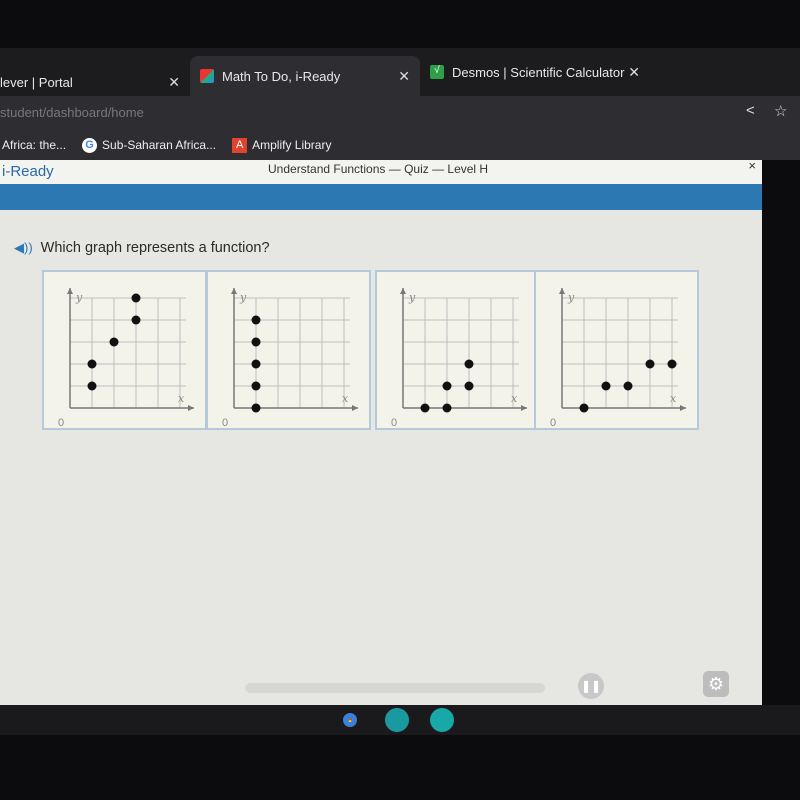 The width and height of the screenshot is (800, 800). What do you see at coordinates (155, 248) in the screenshot?
I see `question-text: Which graph represents a function?` at bounding box center [155, 248].